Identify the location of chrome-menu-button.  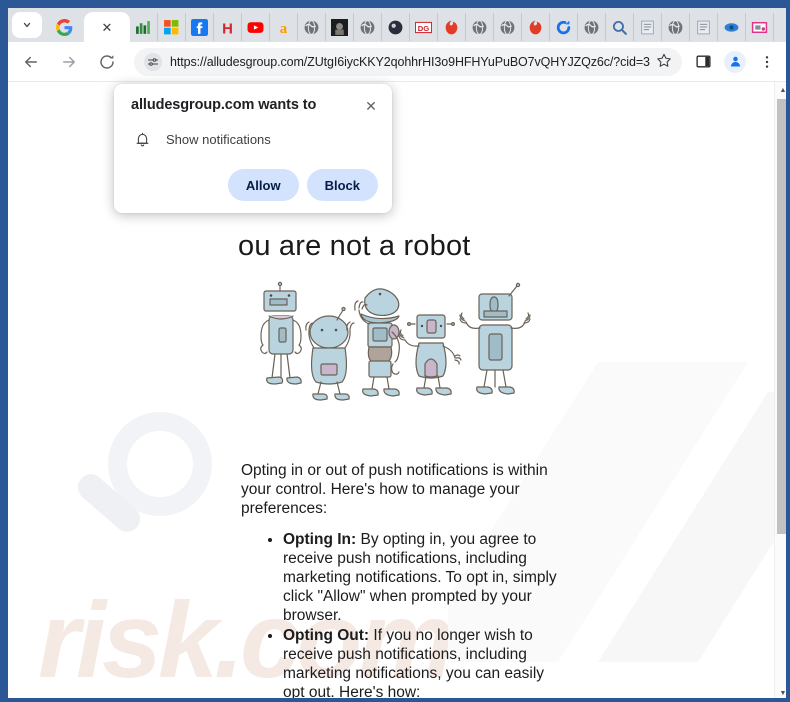
(767, 62).